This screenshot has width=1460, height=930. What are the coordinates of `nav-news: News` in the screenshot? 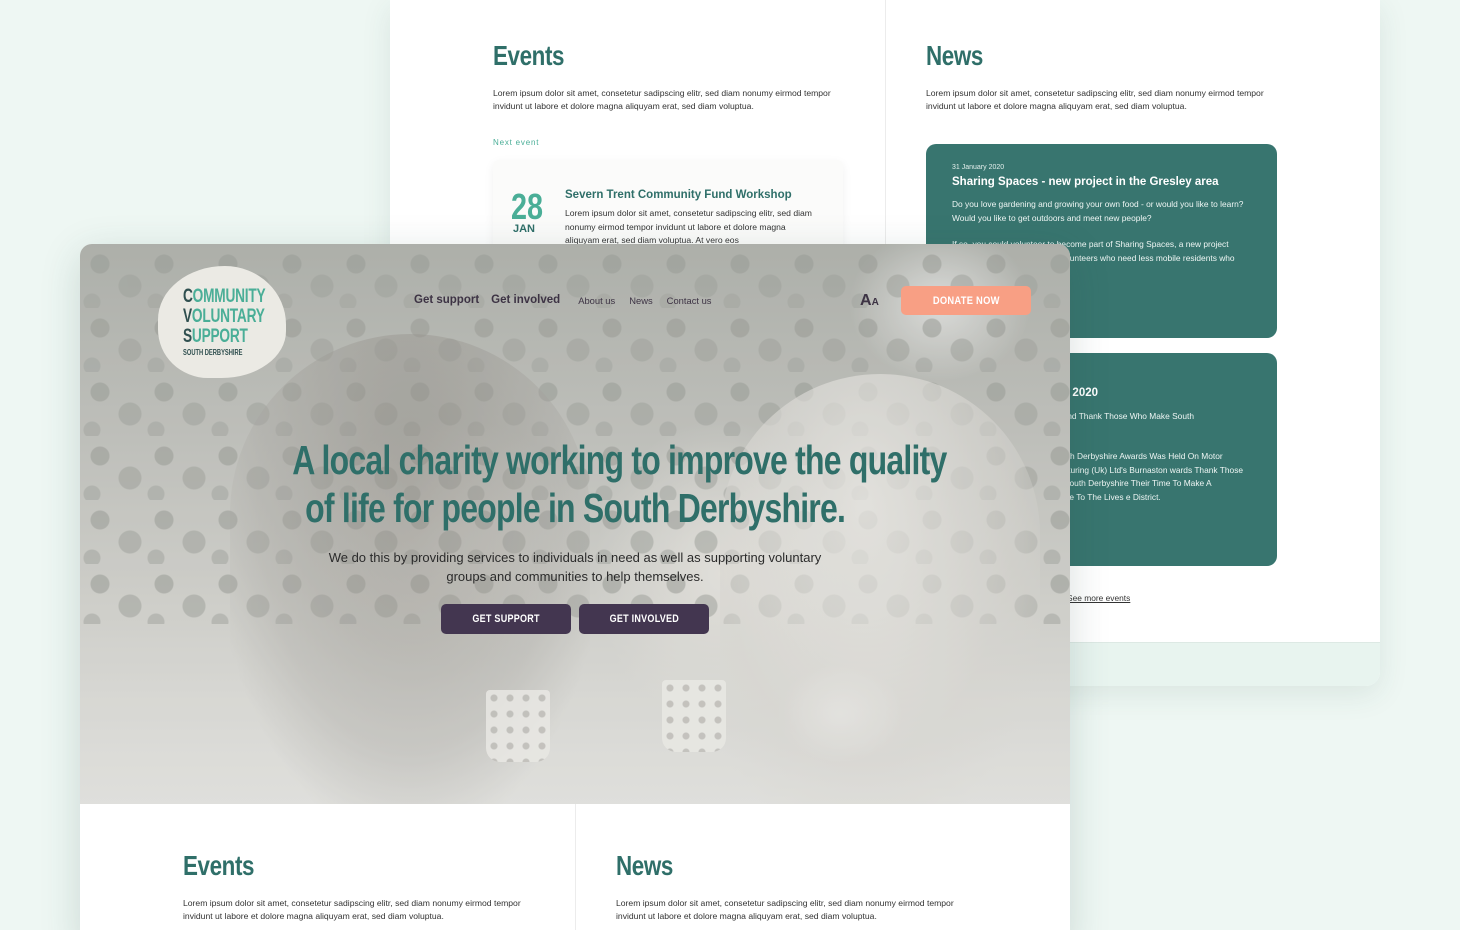 It's located at (640, 300).